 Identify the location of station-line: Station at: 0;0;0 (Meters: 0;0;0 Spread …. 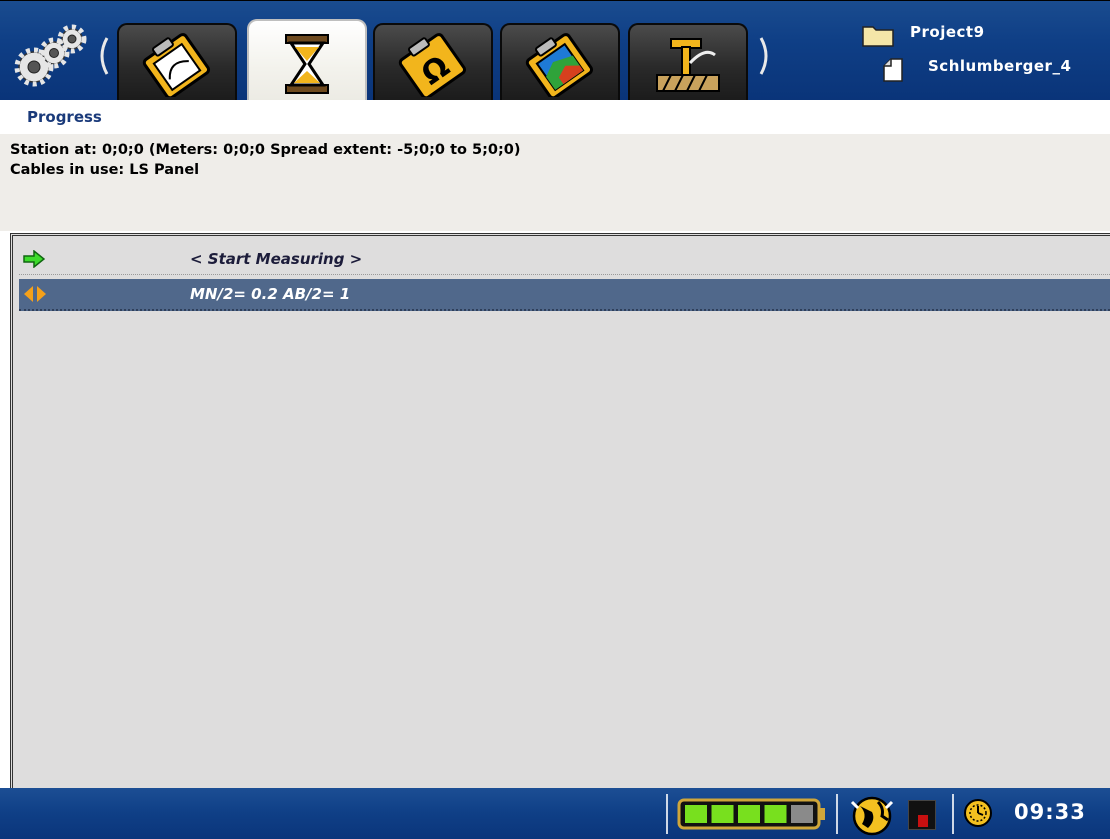
(265, 150).